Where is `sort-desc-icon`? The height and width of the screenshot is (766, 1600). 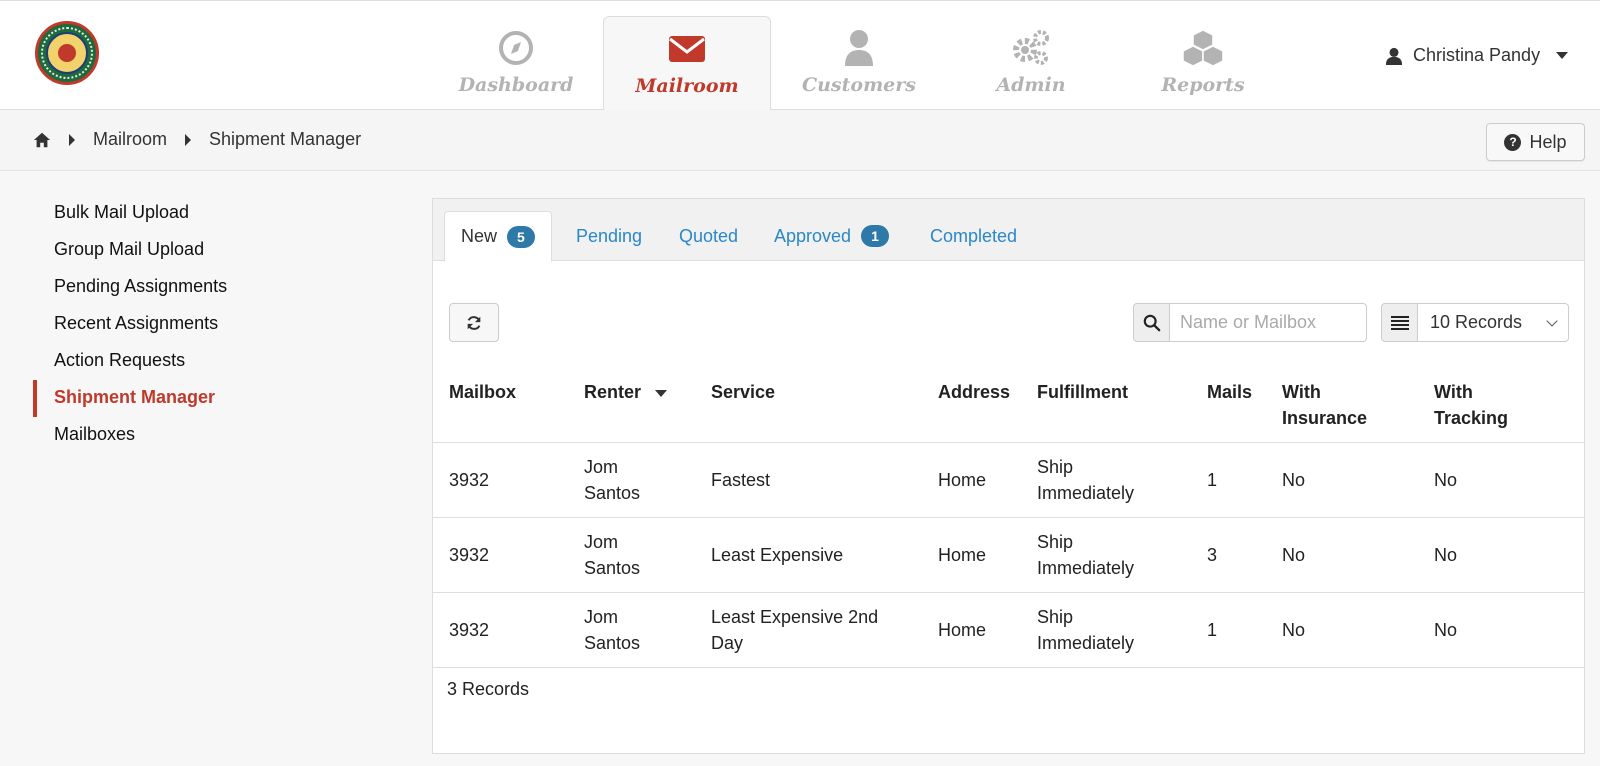 sort-desc-icon is located at coordinates (661, 393).